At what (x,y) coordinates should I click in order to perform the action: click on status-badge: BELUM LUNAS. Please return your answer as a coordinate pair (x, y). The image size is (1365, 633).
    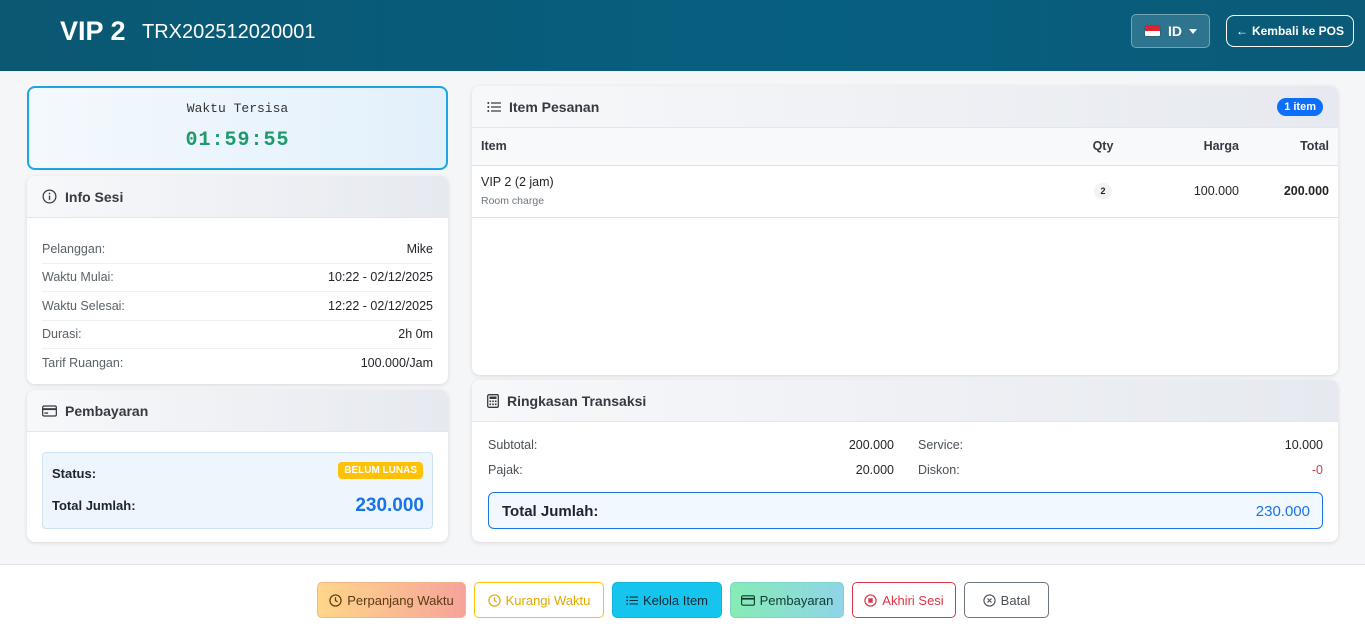
    Looking at the image, I should click on (380, 470).